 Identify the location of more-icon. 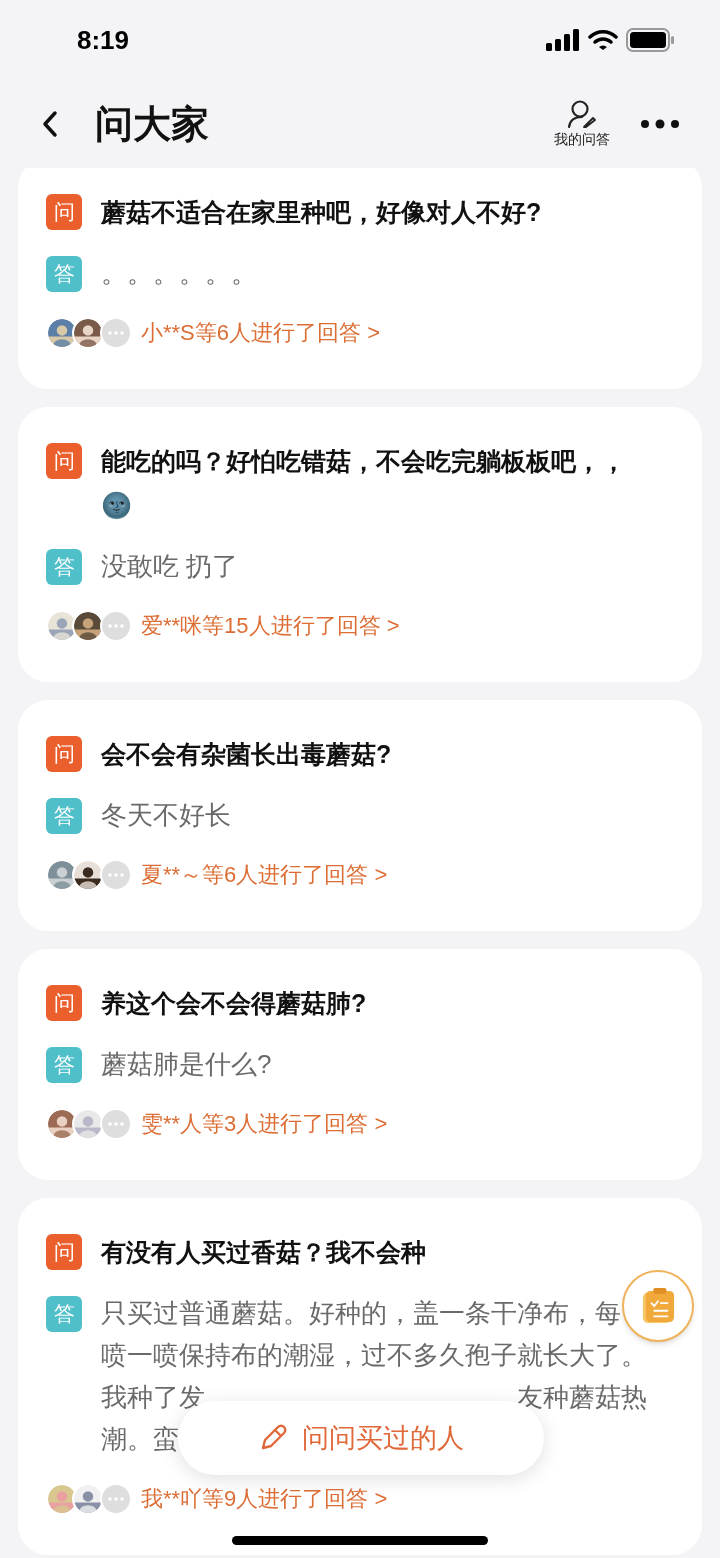
(660, 124).